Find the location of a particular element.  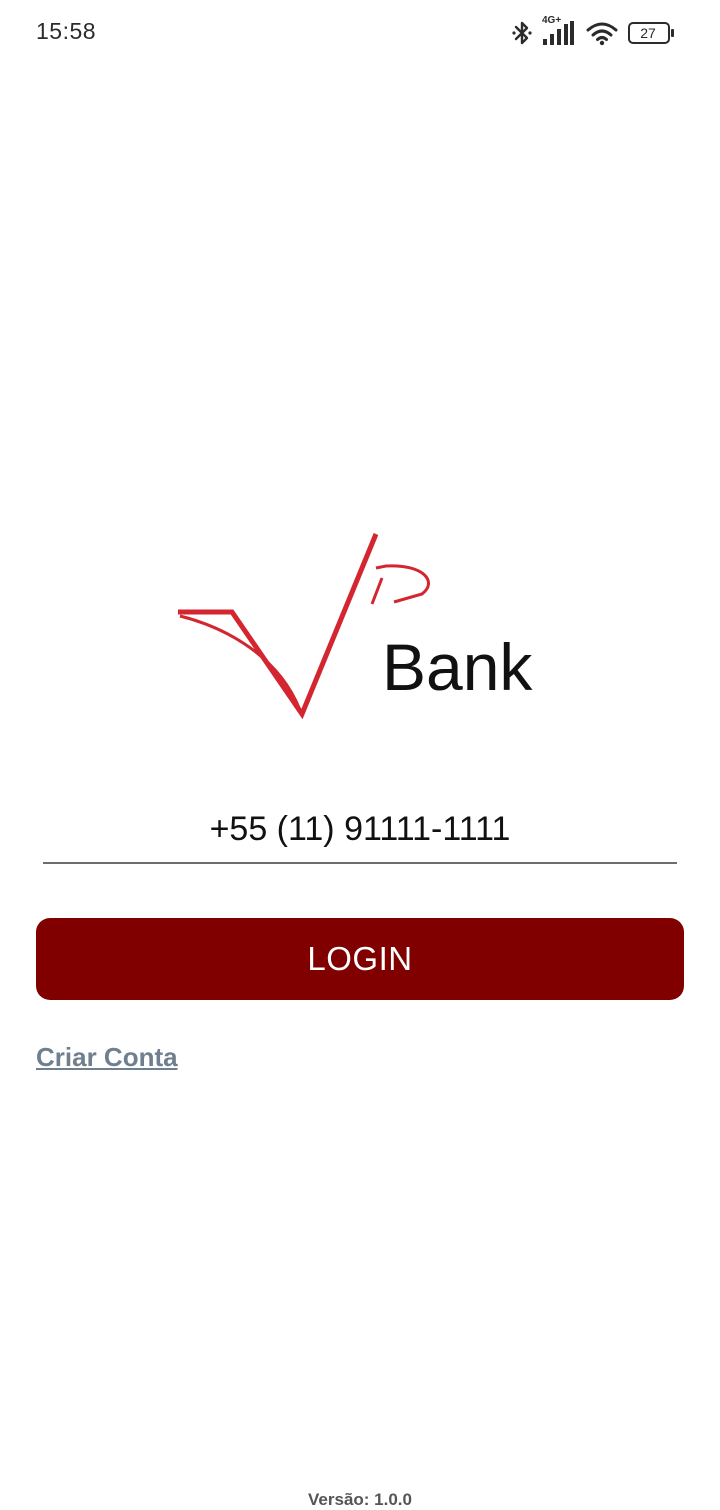

phone-field is located at coordinates (360, 832).